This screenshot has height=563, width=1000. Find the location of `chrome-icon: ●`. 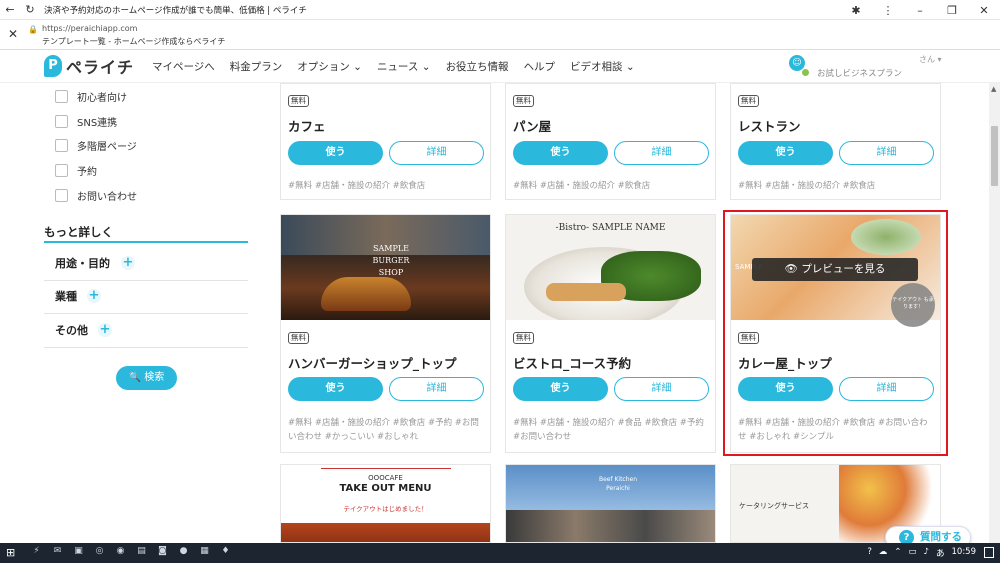

chrome-icon: ● is located at coordinates (183, 551).